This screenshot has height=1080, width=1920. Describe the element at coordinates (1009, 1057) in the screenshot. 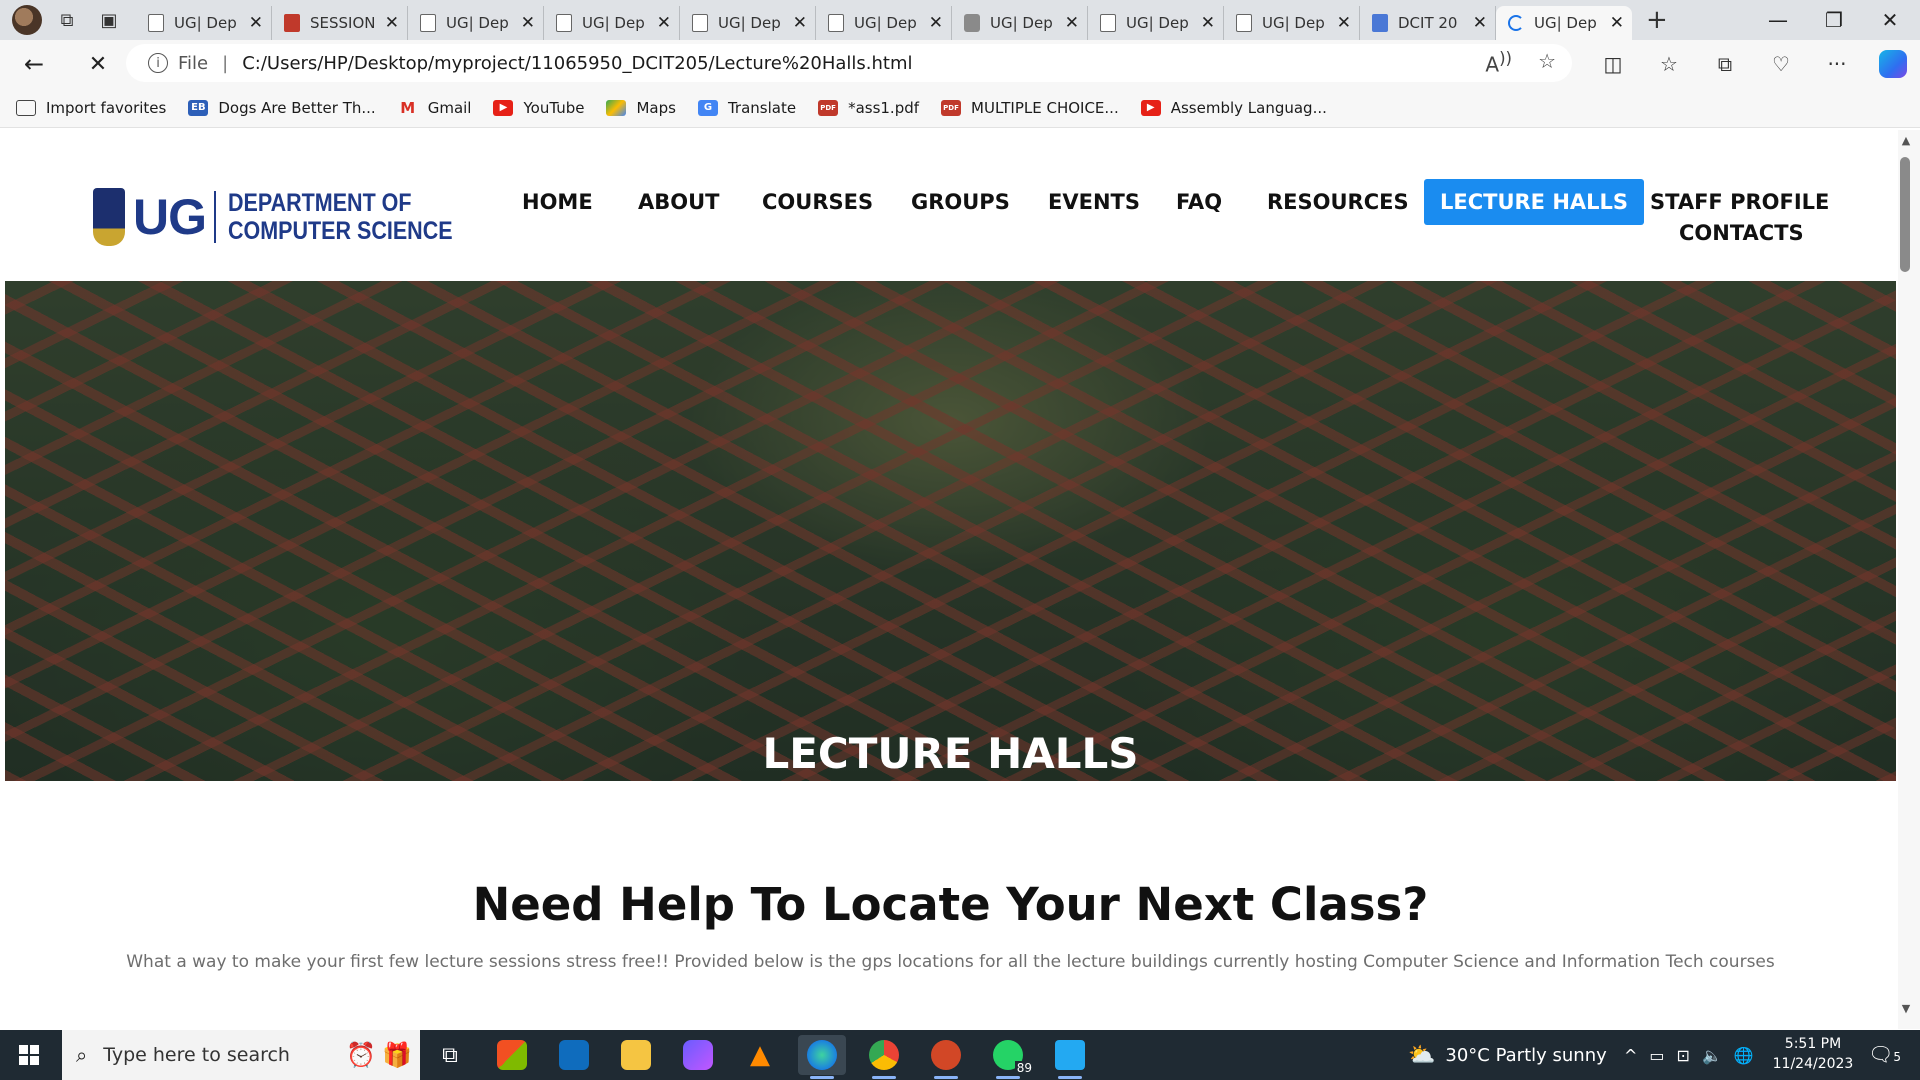

I see `whatsapp-icon: 89` at that location.